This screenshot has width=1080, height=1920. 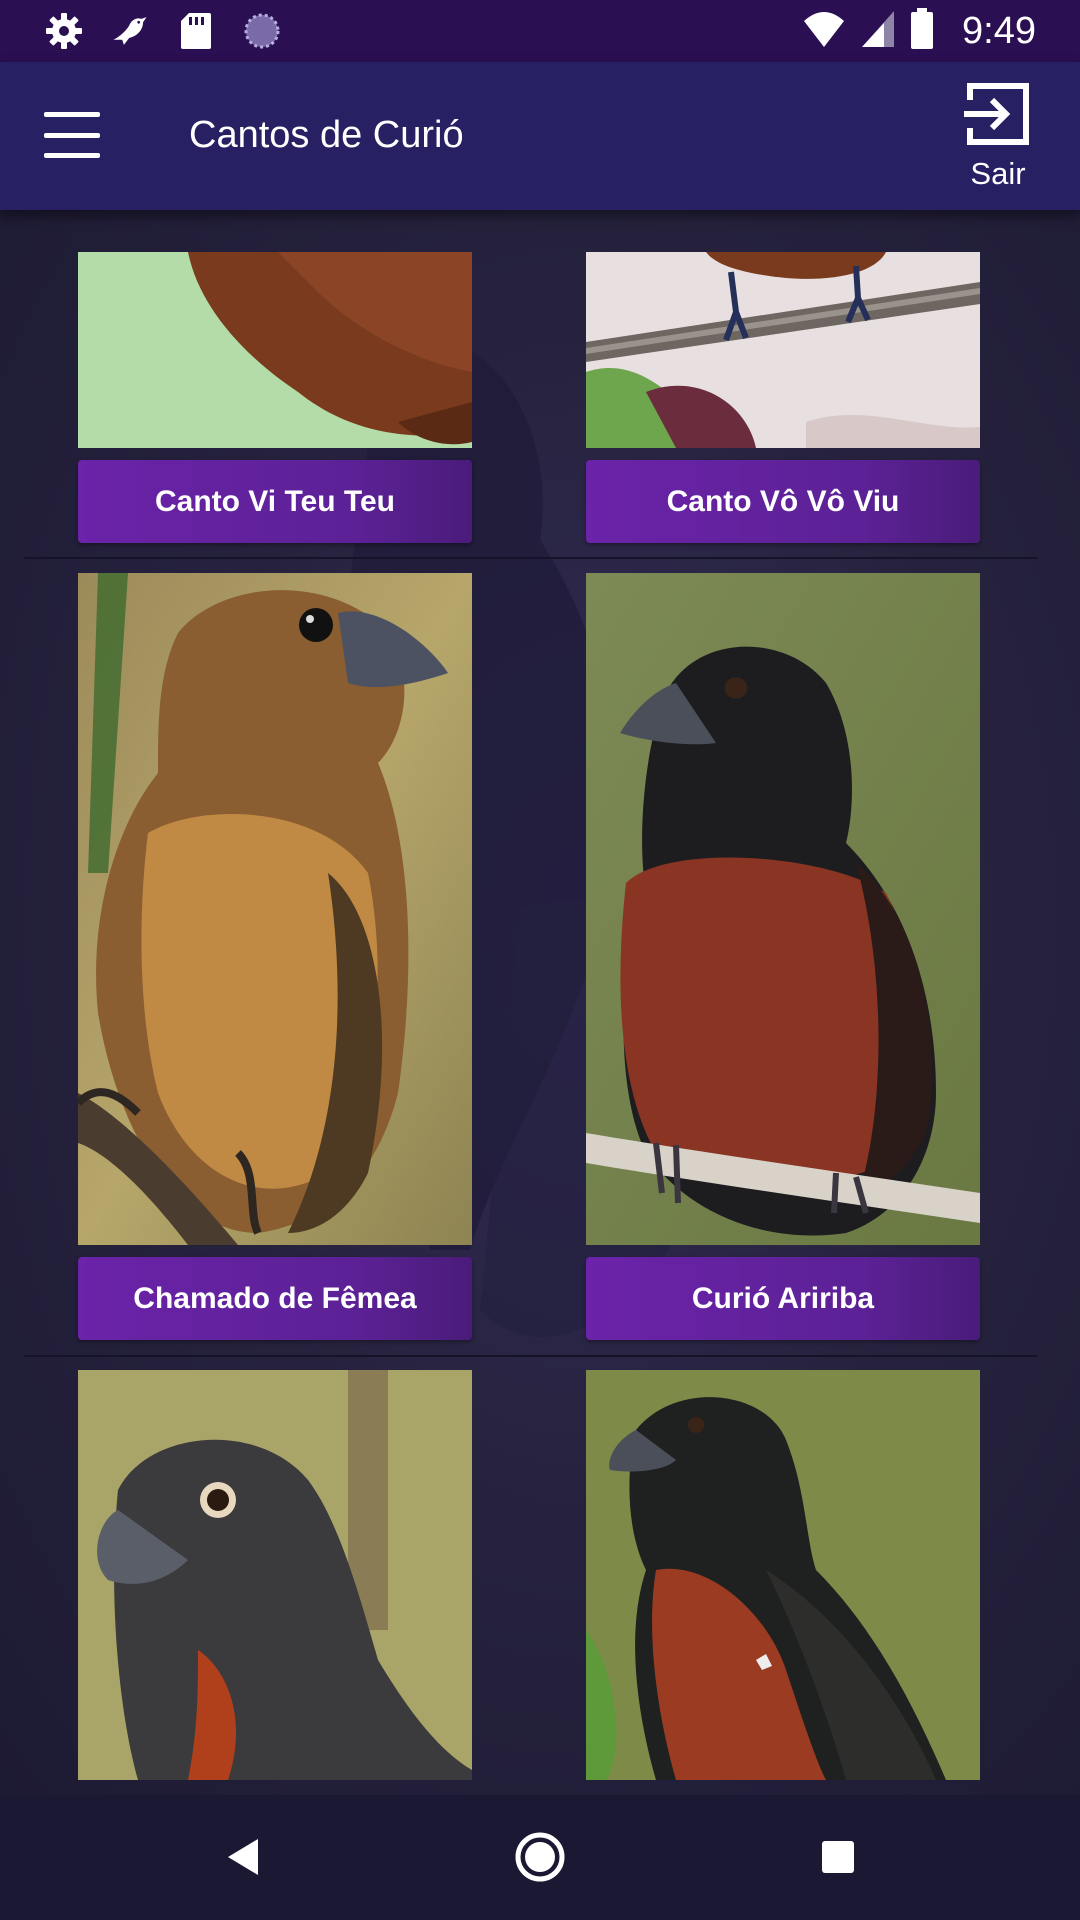 I want to click on logout-button: Sair, so click(x=998, y=140).